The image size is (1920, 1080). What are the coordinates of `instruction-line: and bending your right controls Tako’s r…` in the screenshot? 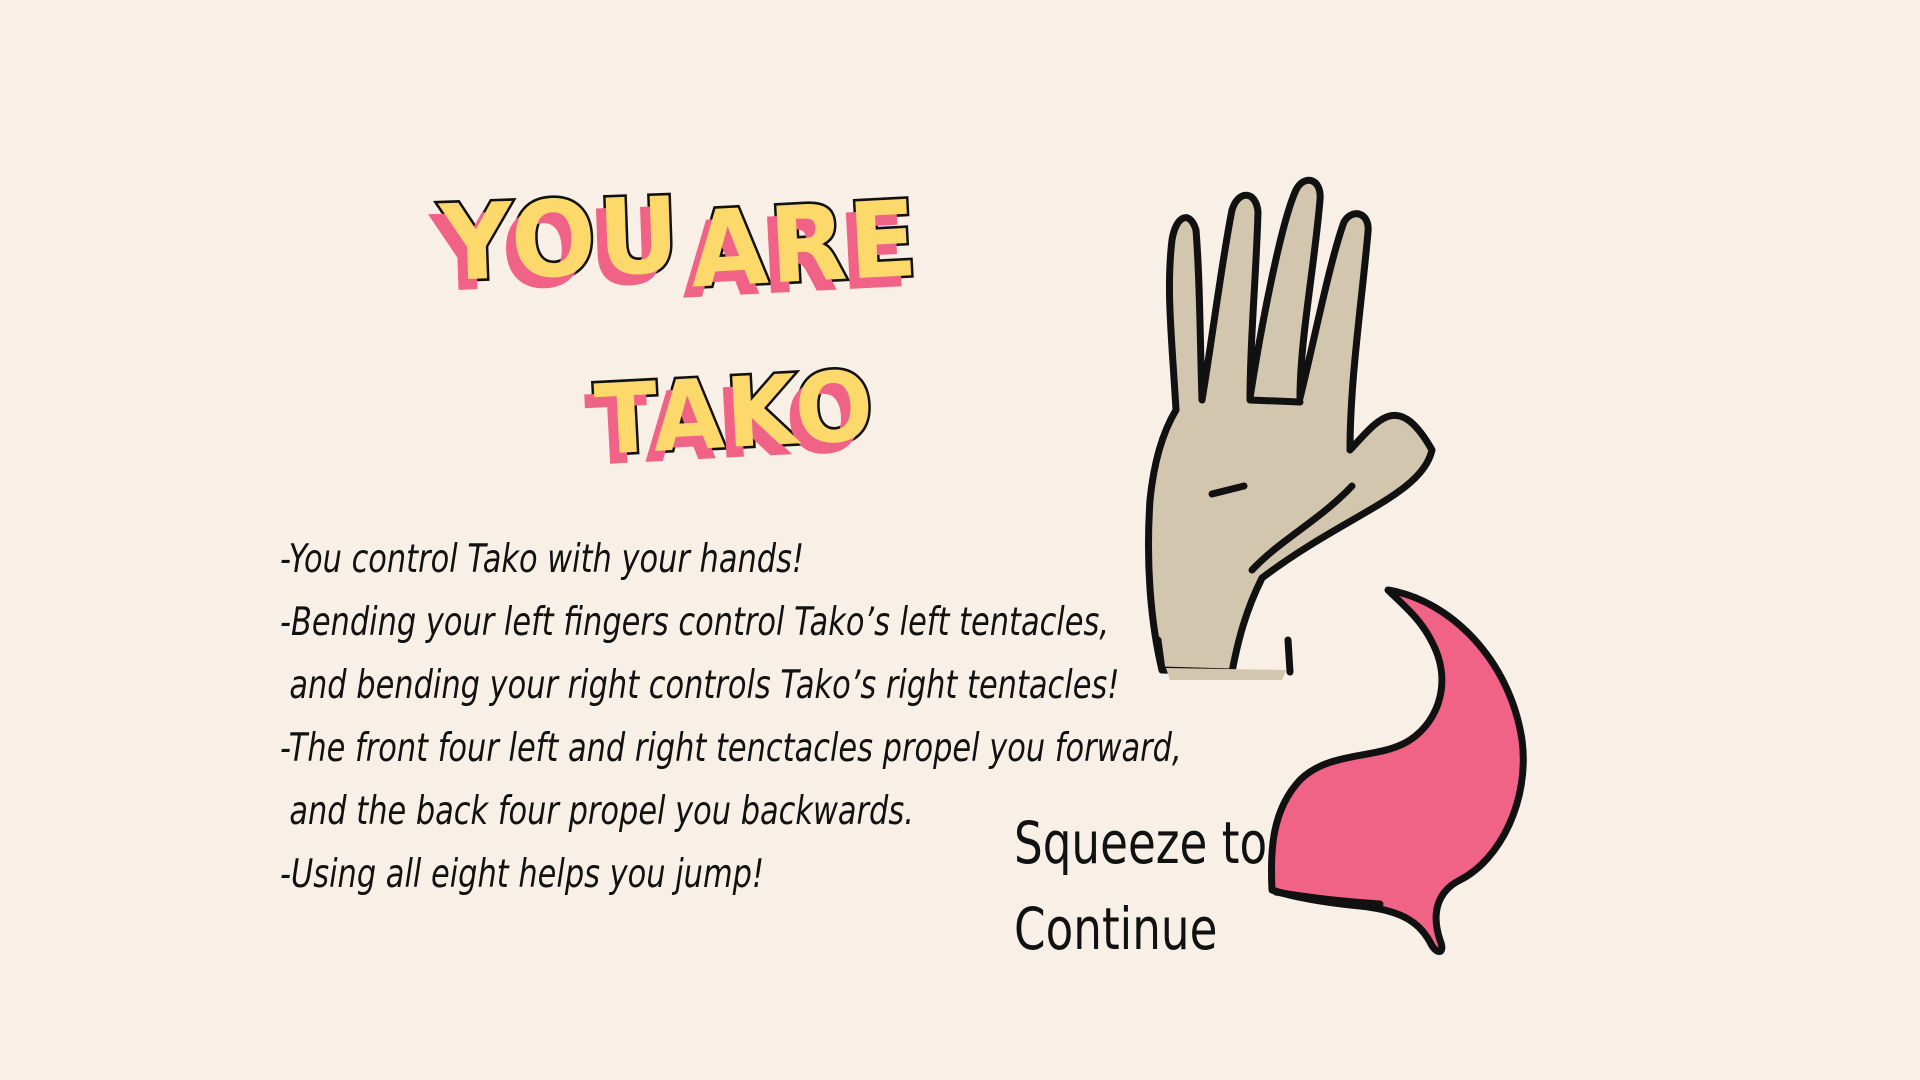 It's located at (704, 685).